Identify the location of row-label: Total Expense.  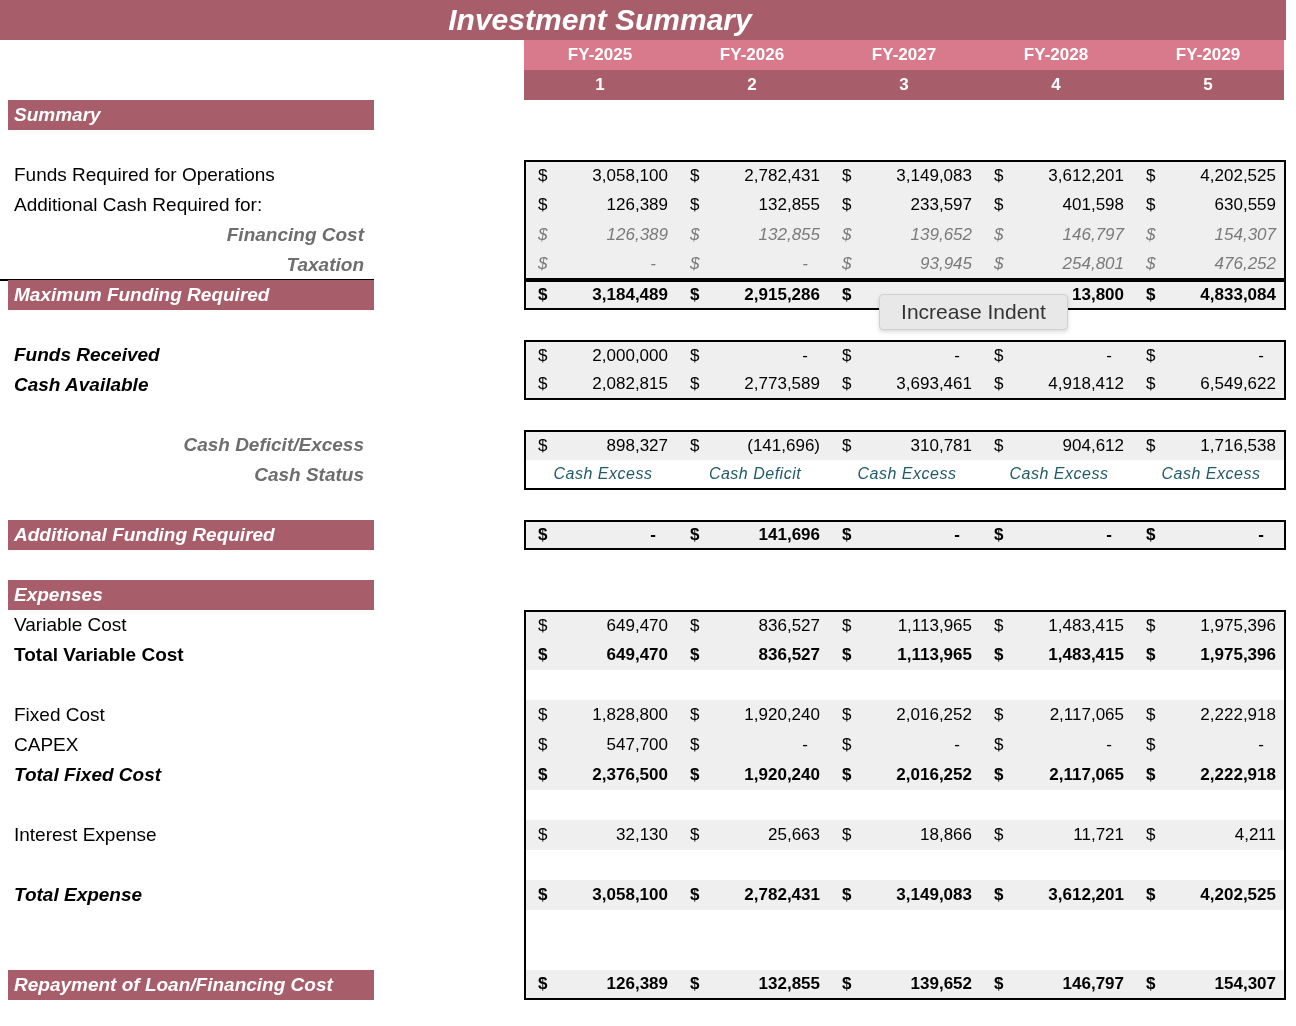
(78, 895).